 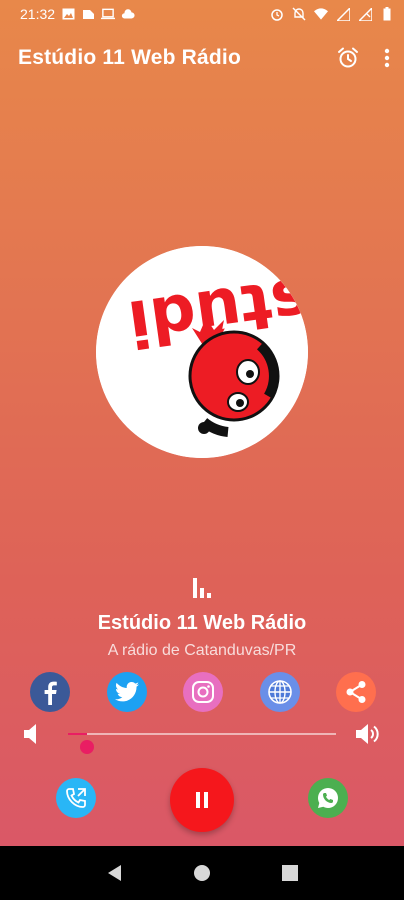 I want to click on cloud-icon, so click(x=128, y=14).